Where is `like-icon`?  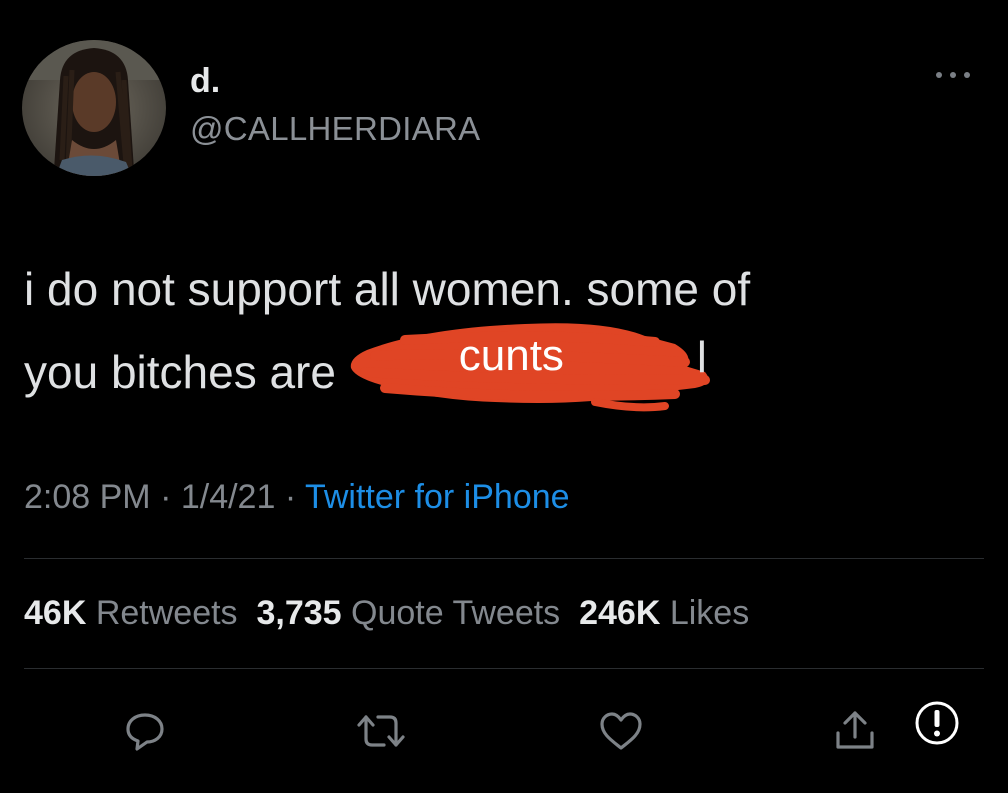
like-icon is located at coordinates (621, 731).